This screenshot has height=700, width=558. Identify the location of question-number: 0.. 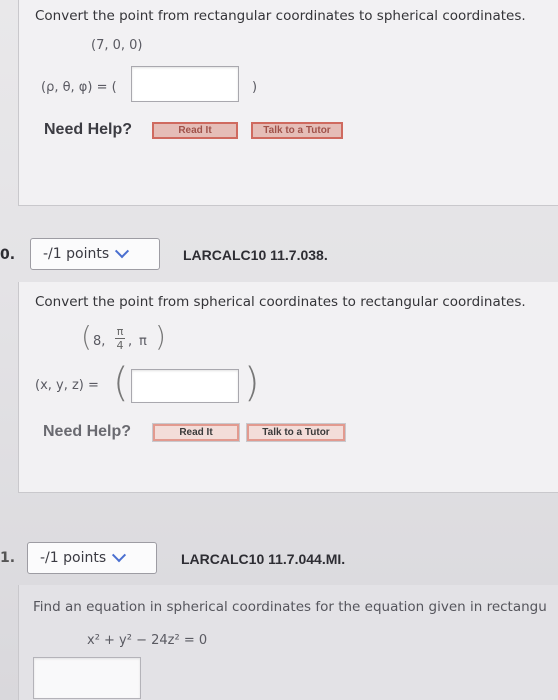
(8, 255).